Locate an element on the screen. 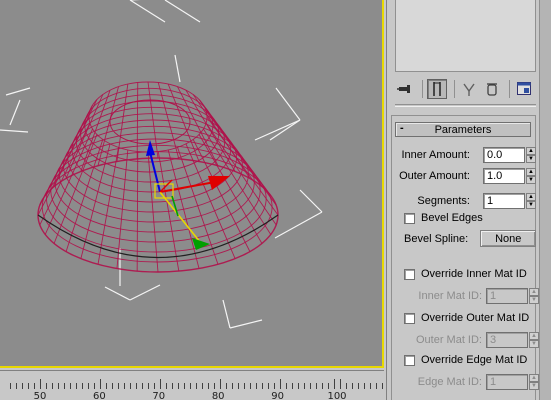  edge-mat-id-spinner: 1 ▲ ▼ is located at coordinates (512, 382).